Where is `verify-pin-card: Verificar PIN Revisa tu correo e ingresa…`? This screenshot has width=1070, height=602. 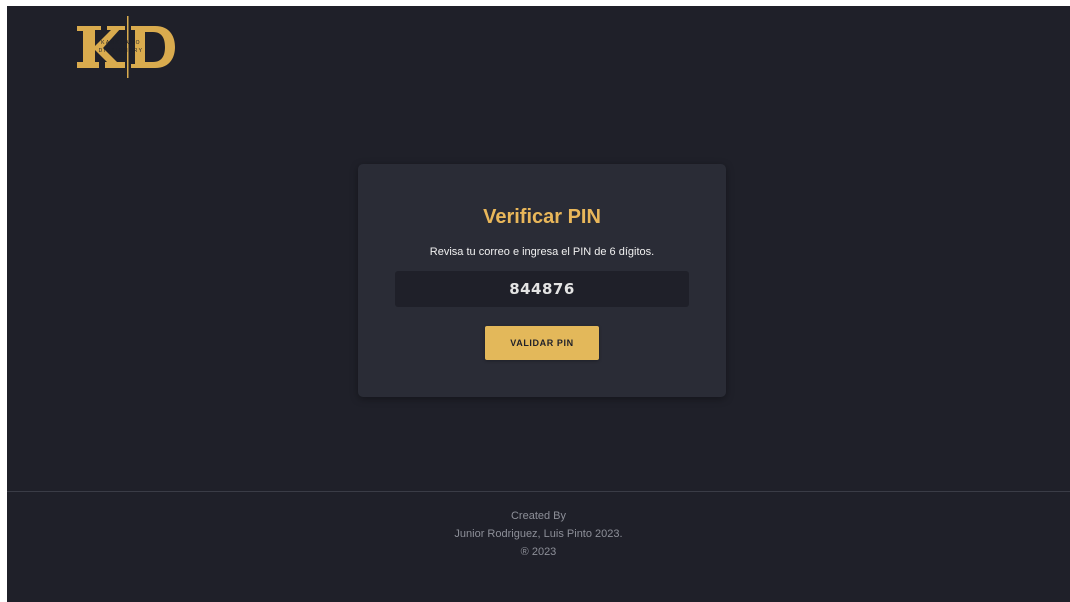 verify-pin-card: Verificar PIN Revisa tu correo e ingresa… is located at coordinates (542, 280).